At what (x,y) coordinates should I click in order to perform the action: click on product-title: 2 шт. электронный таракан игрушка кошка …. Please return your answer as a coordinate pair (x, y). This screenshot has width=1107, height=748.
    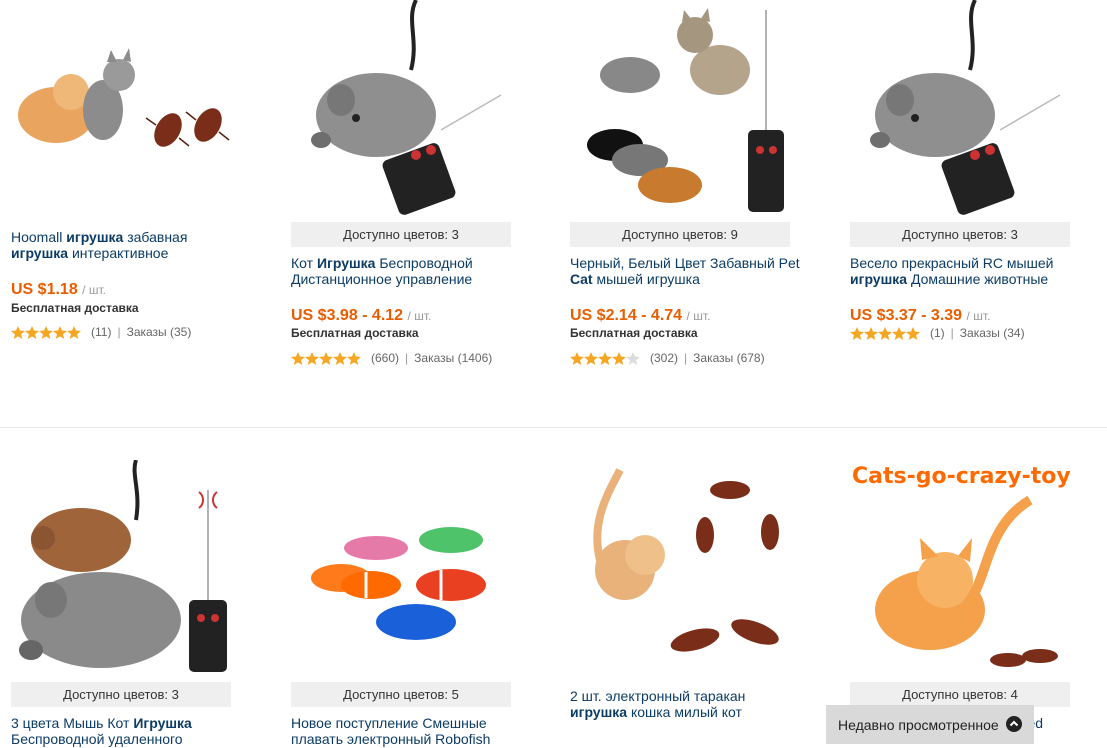
    Looking at the image, I should click on (685, 704).